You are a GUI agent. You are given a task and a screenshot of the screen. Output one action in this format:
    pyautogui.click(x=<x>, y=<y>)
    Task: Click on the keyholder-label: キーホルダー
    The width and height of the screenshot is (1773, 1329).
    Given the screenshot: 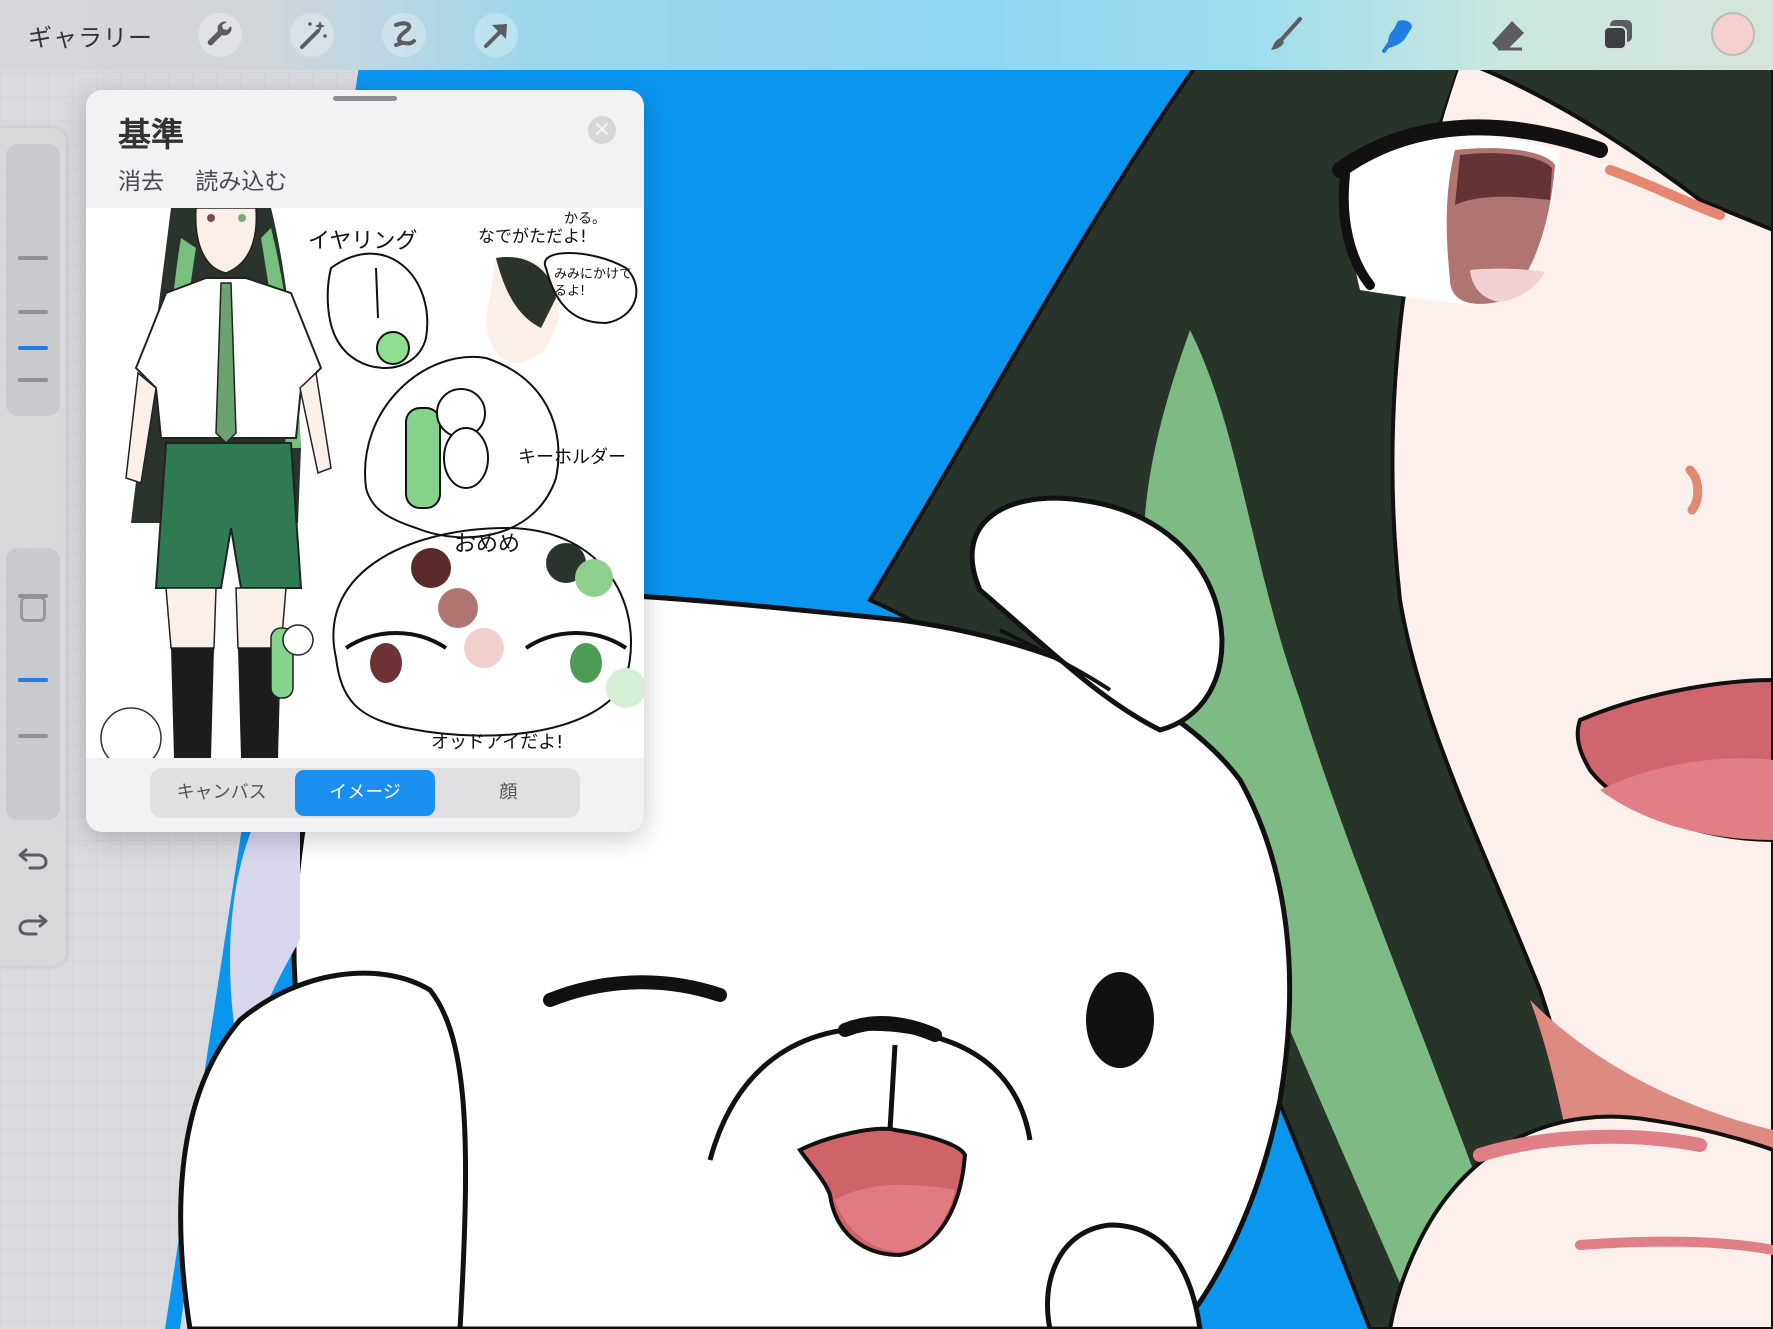 What is the action you would take?
    pyautogui.click(x=572, y=457)
    